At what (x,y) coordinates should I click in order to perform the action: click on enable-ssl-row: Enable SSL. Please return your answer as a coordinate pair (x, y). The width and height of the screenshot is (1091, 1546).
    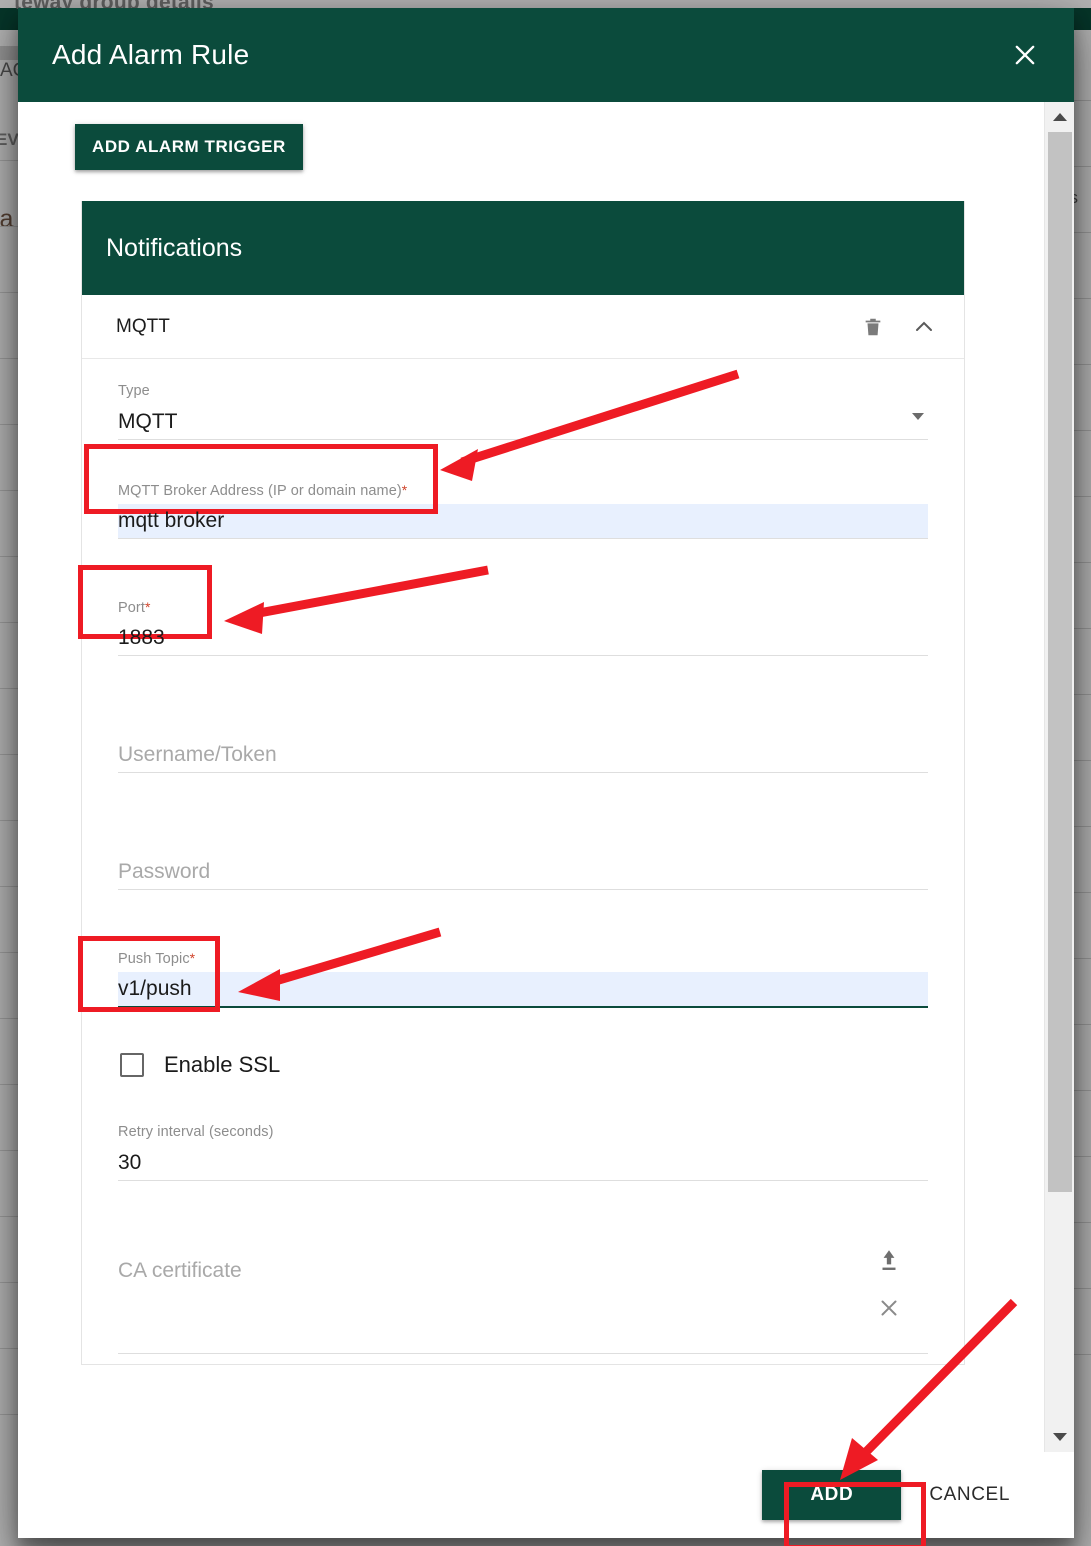
    Looking at the image, I should click on (524, 1065).